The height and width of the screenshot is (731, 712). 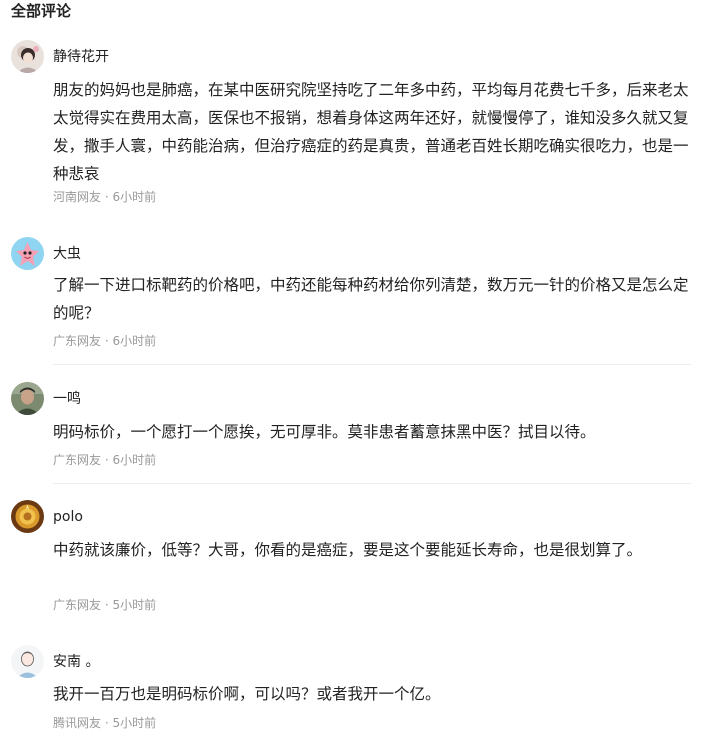 What do you see at coordinates (68, 517) in the screenshot?
I see `comment-username: polo` at bounding box center [68, 517].